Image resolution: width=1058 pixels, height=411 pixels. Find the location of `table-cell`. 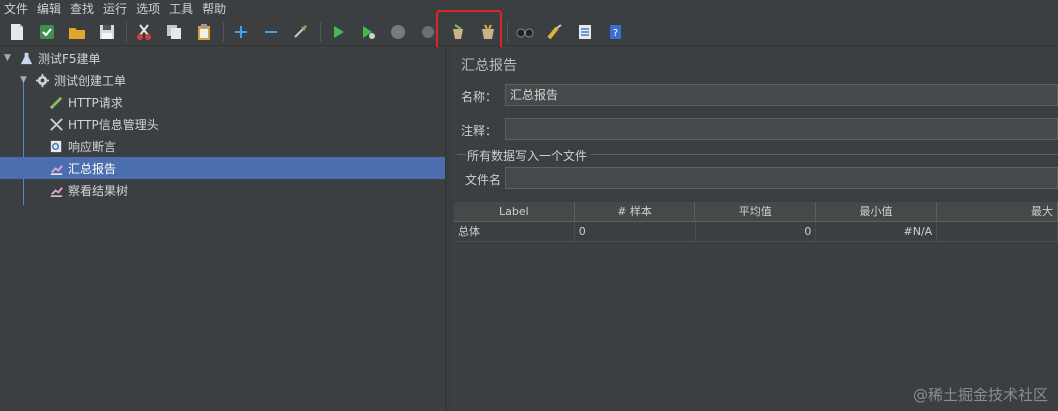

table-cell is located at coordinates (997, 231).